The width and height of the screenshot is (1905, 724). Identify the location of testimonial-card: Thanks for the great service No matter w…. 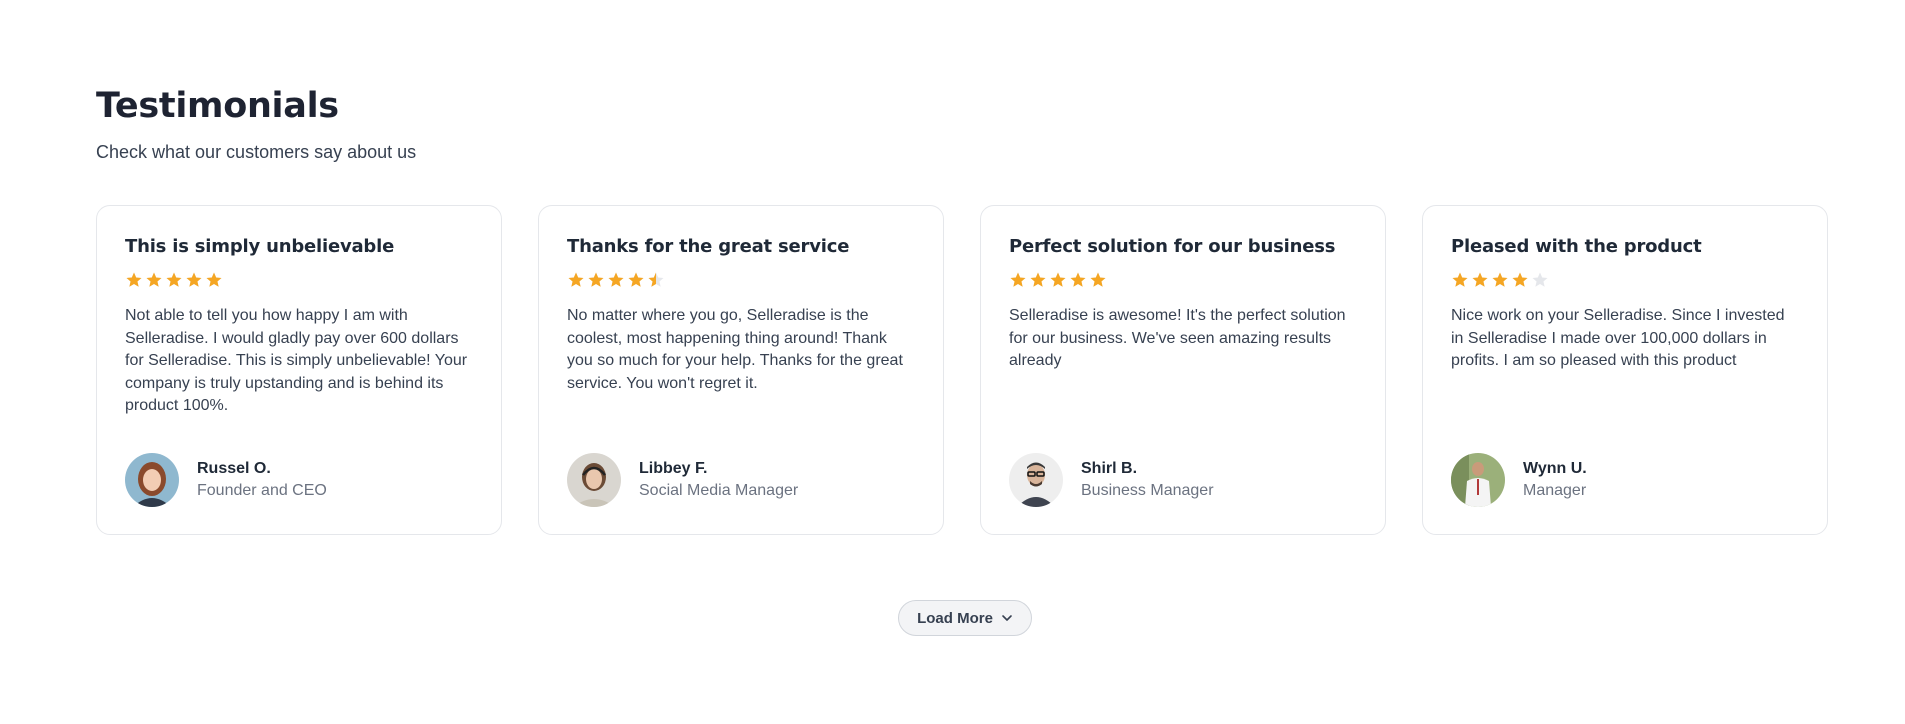
(741, 370).